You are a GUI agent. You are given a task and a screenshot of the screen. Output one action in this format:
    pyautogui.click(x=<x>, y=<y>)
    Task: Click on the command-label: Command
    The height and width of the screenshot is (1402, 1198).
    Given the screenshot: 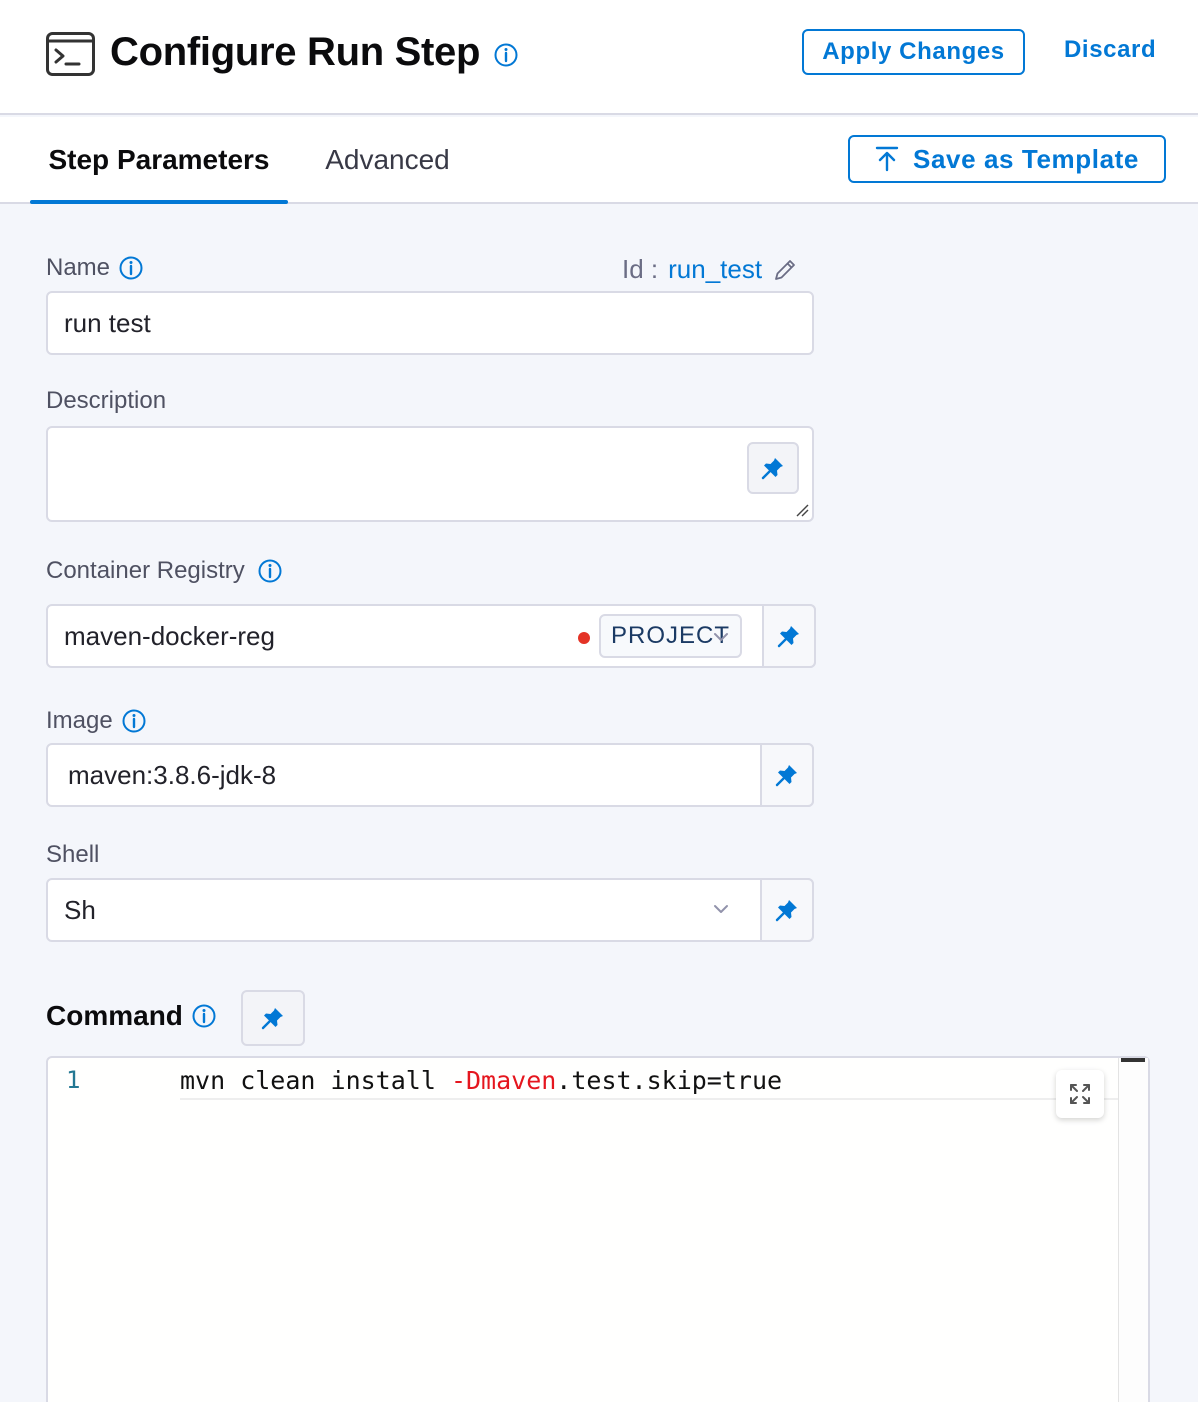 What is the action you would take?
    pyautogui.click(x=131, y=1016)
    